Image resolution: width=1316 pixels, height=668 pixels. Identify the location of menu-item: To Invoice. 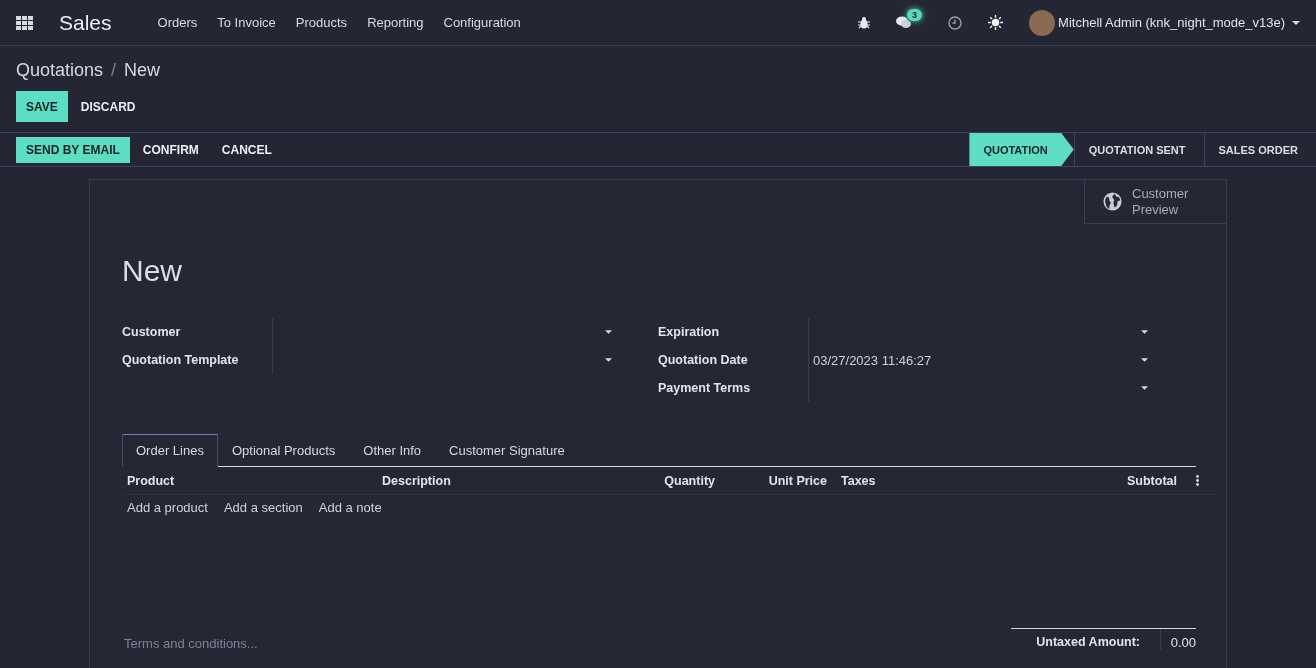
(246, 22).